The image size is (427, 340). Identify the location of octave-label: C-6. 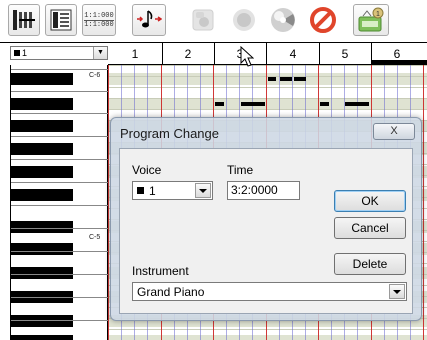
(95, 75).